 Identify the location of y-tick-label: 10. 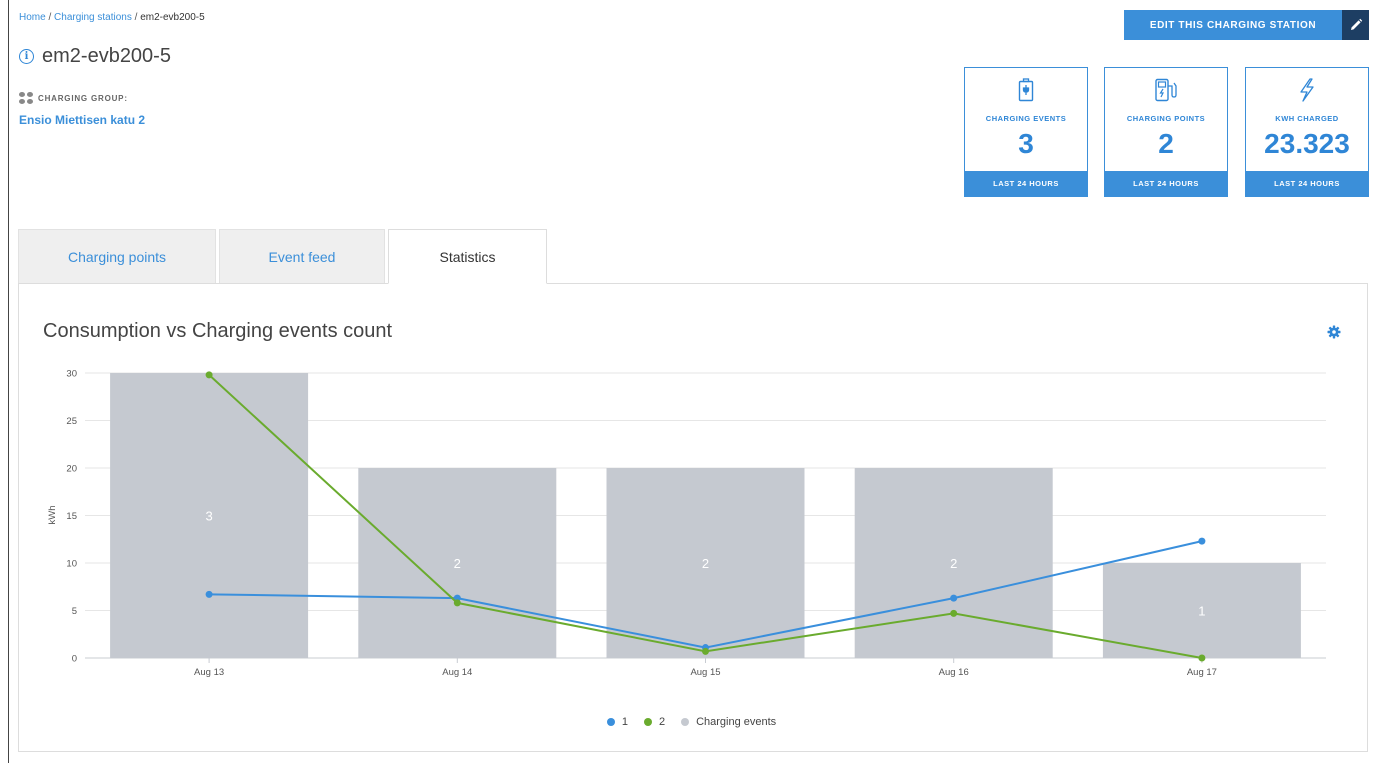
(71, 564).